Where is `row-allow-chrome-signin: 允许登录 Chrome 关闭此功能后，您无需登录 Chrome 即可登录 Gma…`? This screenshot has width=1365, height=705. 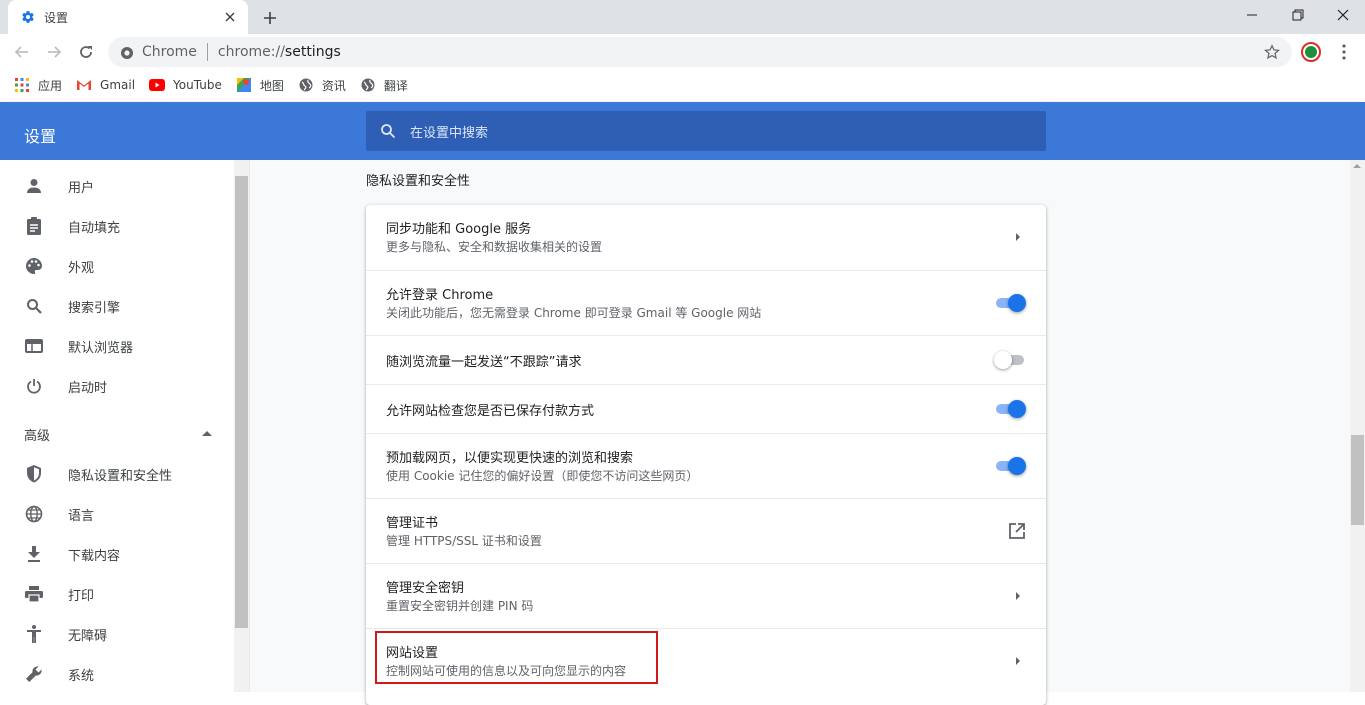
row-allow-chrome-signin: 允许登录 Chrome 关闭此功能后，您无需登录 Chrome 即可登录 Gma… is located at coordinates (706, 302).